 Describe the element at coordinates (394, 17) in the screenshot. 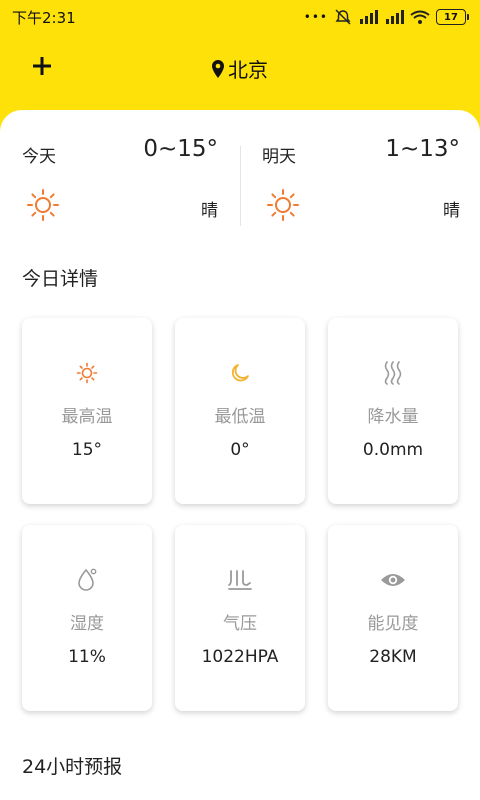

I see `signal-icon` at that location.